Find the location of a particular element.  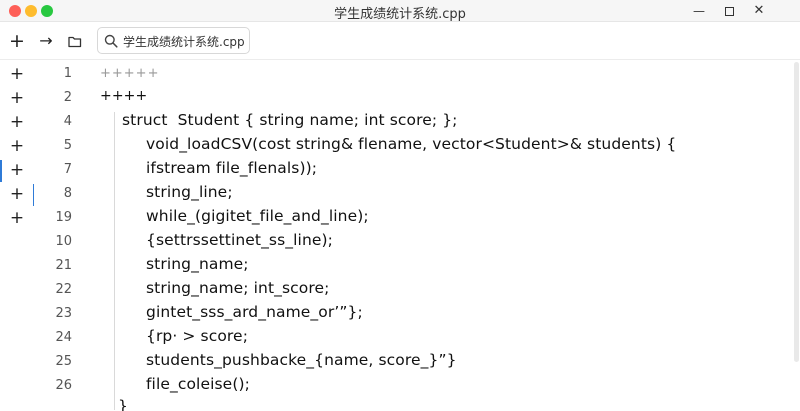

active-line-indicator is located at coordinates (1, 171).